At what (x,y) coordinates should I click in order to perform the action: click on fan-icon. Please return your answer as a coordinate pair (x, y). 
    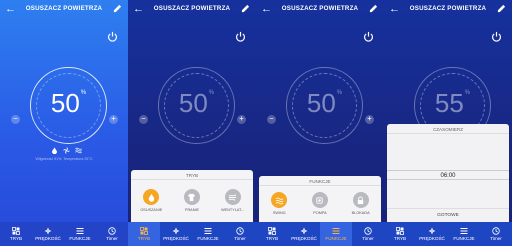
    Looking at the image, I should click on (66, 150).